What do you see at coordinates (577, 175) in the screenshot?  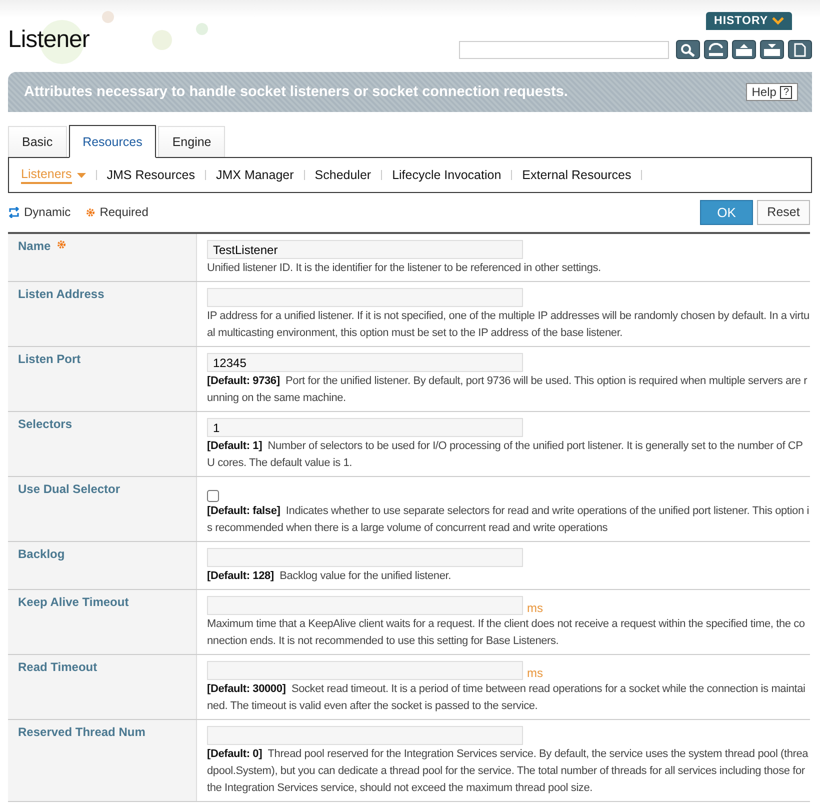 I see `subtab: External Resources` at bounding box center [577, 175].